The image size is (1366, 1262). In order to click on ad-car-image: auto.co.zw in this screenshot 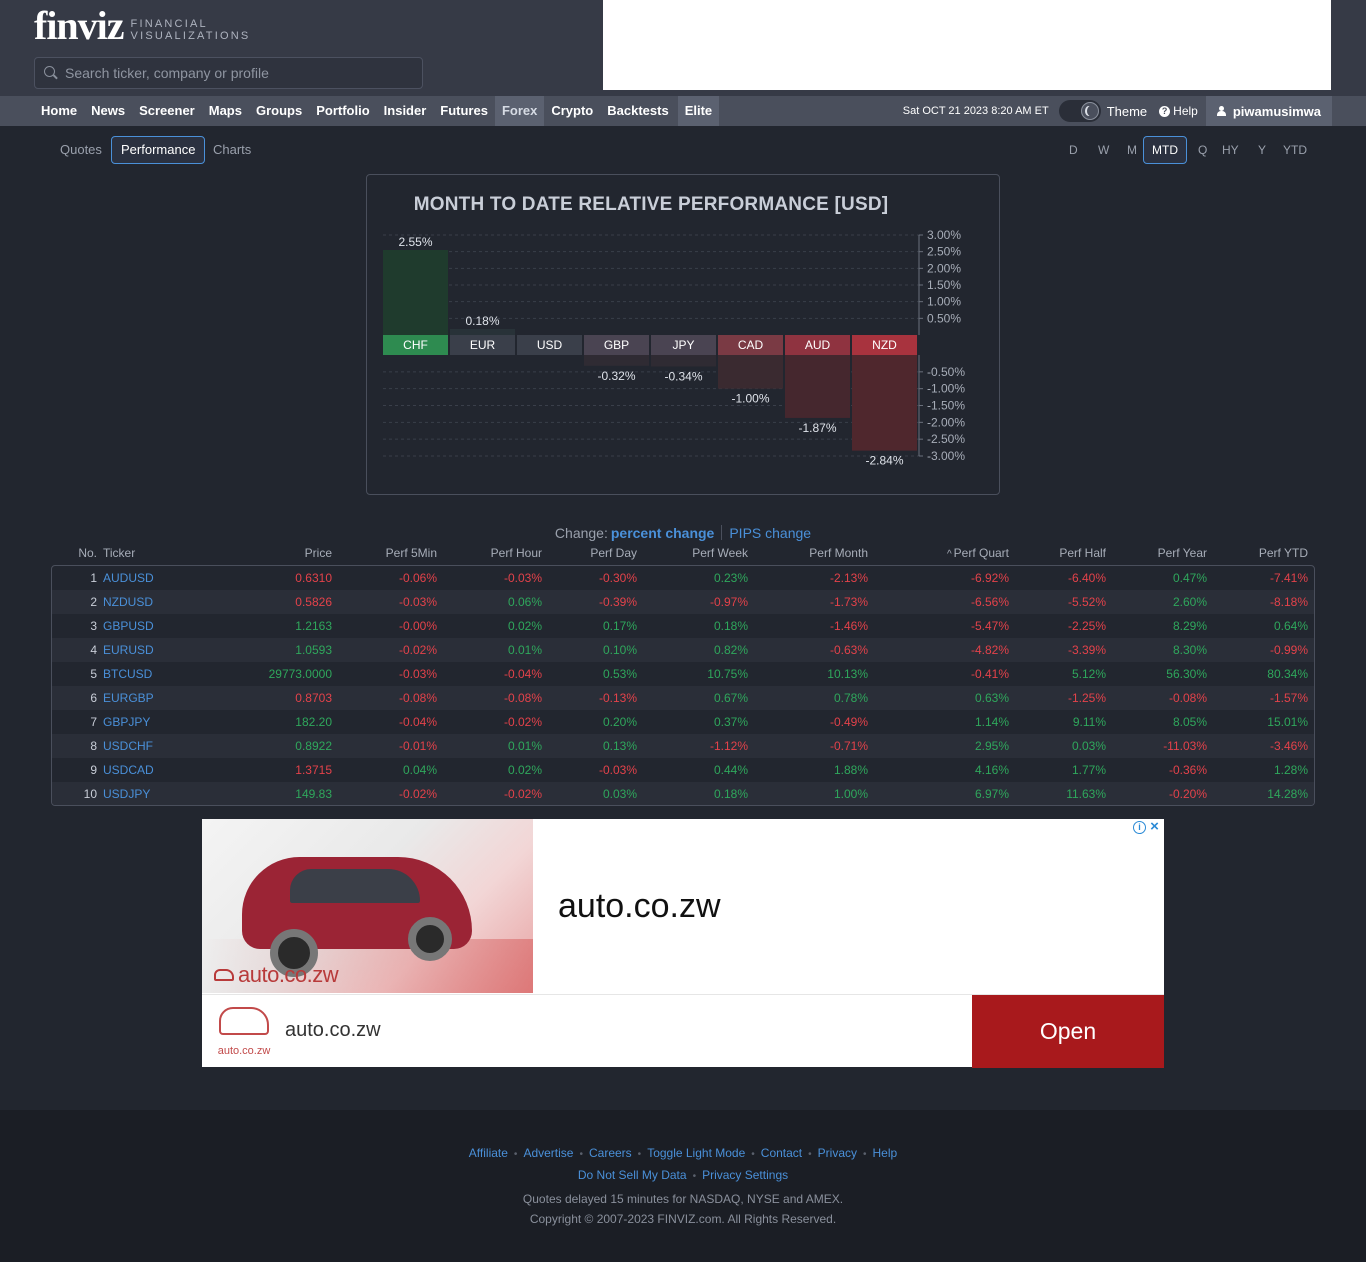, I will do `click(367, 906)`.